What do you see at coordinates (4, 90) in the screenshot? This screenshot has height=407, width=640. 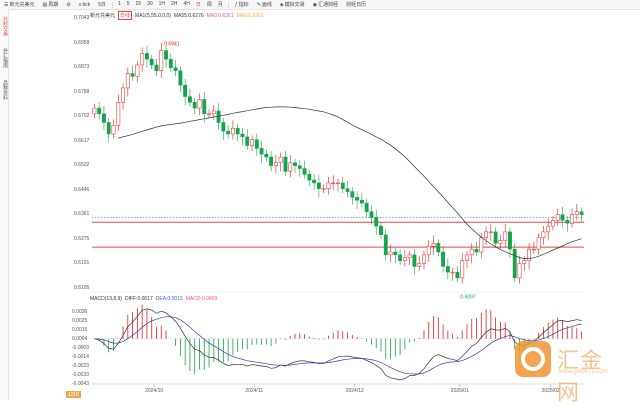 I see `sidebar-tab-info: 品种资料` at bounding box center [4, 90].